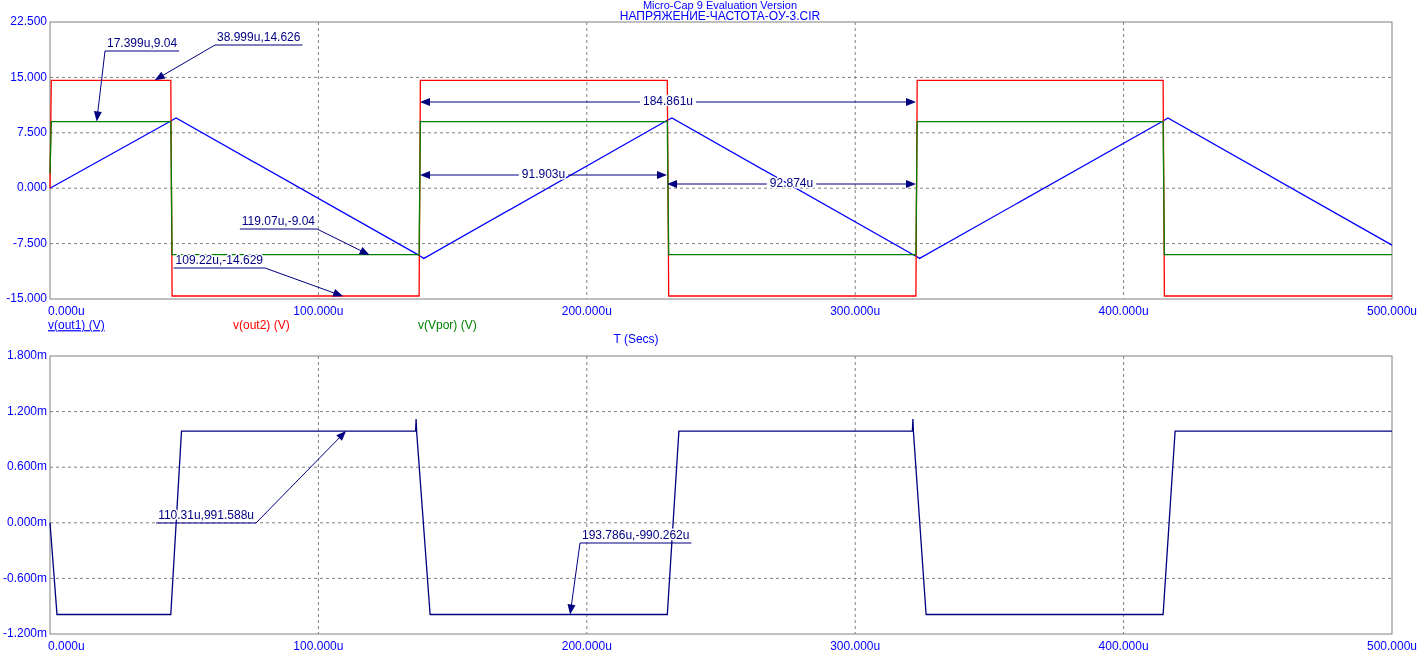 The width and height of the screenshot is (1421, 653). Describe the element at coordinates (26, 410) in the screenshot. I see `y-tick-label: 1.200m` at that location.